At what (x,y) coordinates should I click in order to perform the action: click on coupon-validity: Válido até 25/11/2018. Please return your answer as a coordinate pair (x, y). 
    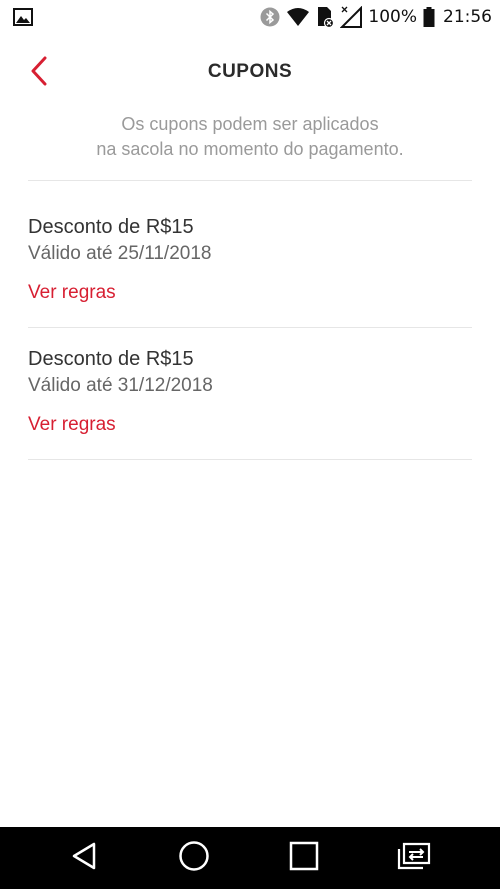
    Looking at the image, I should click on (120, 253).